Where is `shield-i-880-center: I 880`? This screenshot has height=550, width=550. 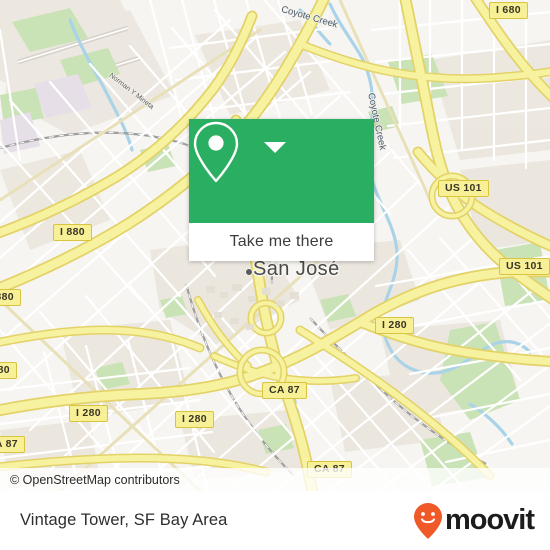
shield-i-880-center: I 880 is located at coordinates (72, 232).